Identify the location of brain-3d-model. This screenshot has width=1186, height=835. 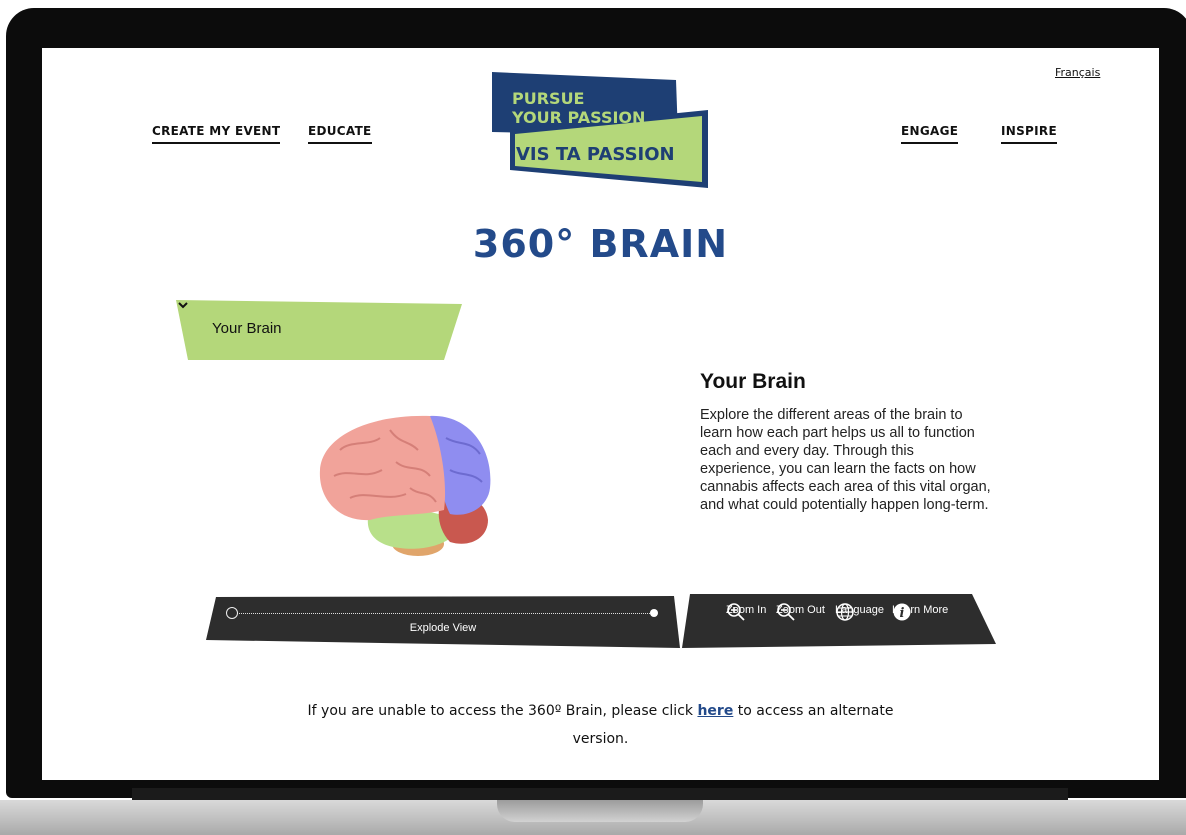
(403, 486).